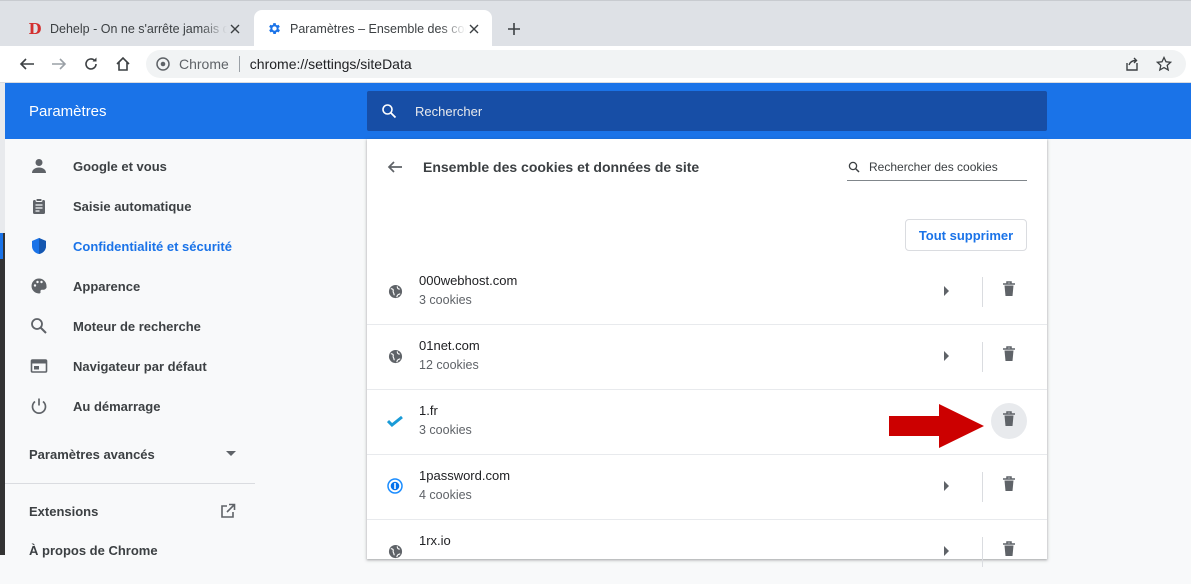 The height and width of the screenshot is (584, 1191). Describe the element at coordinates (715, 111) in the screenshot. I see `settings-search-input` at that location.